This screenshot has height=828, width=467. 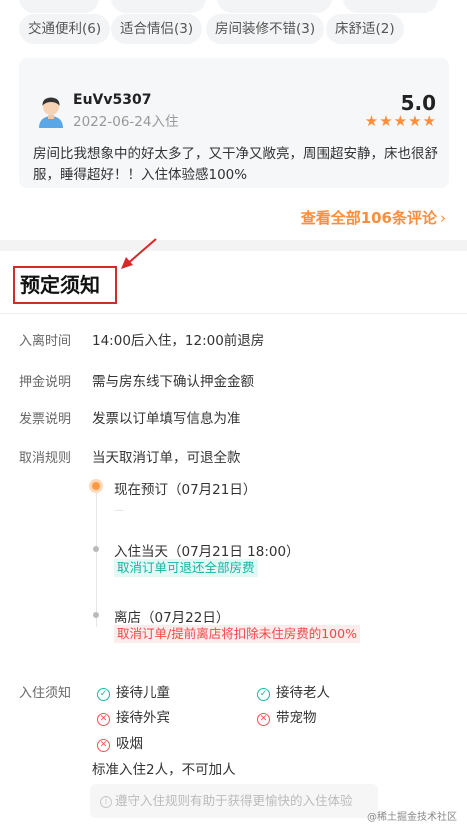 What do you see at coordinates (368, 218) in the screenshot?
I see `see-all-label: 查看全部106条评论` at bounding box center [368, 218].